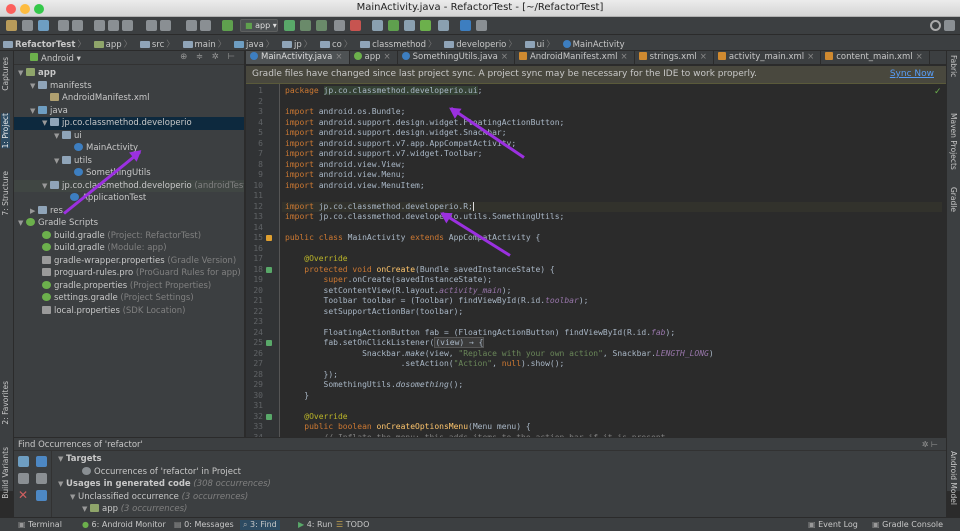  Describe the element at coordinates (129, 111) in the screenshot. I see `tree-item: ▼ java` at that location.